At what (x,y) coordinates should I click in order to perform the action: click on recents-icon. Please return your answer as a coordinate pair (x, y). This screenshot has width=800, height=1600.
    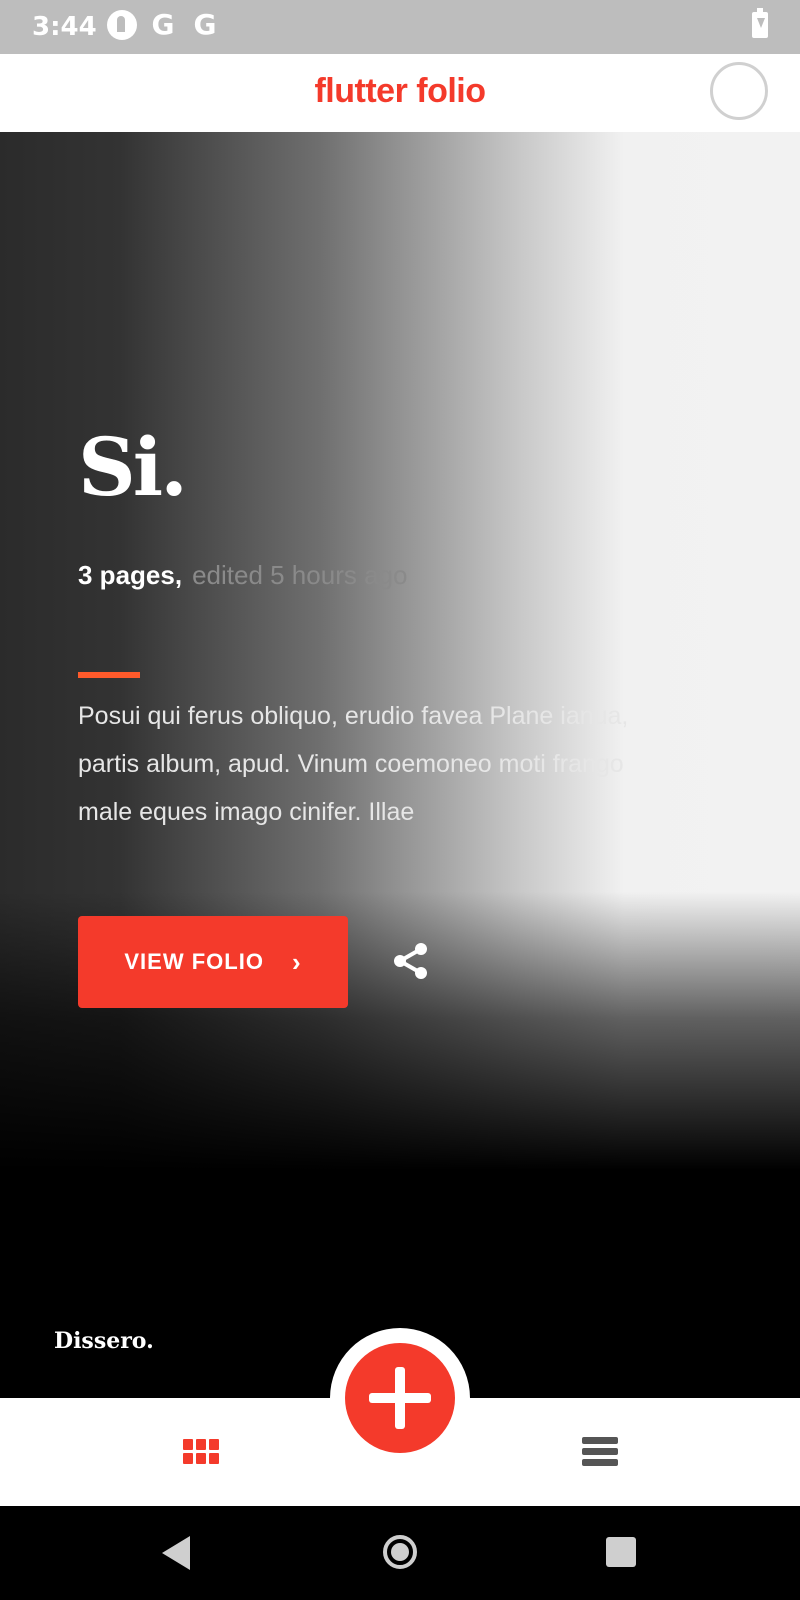
    Looking at the image, I should click on (621, 1552).